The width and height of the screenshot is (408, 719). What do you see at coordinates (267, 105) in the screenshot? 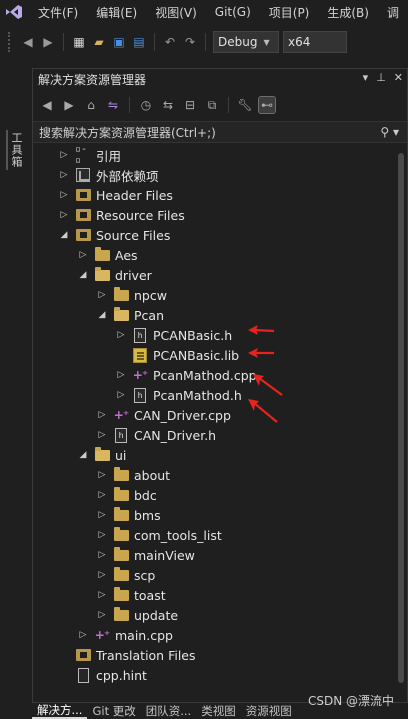
I see `preview-selected-items-icon: ⊷` at bounding box center [267, 105].